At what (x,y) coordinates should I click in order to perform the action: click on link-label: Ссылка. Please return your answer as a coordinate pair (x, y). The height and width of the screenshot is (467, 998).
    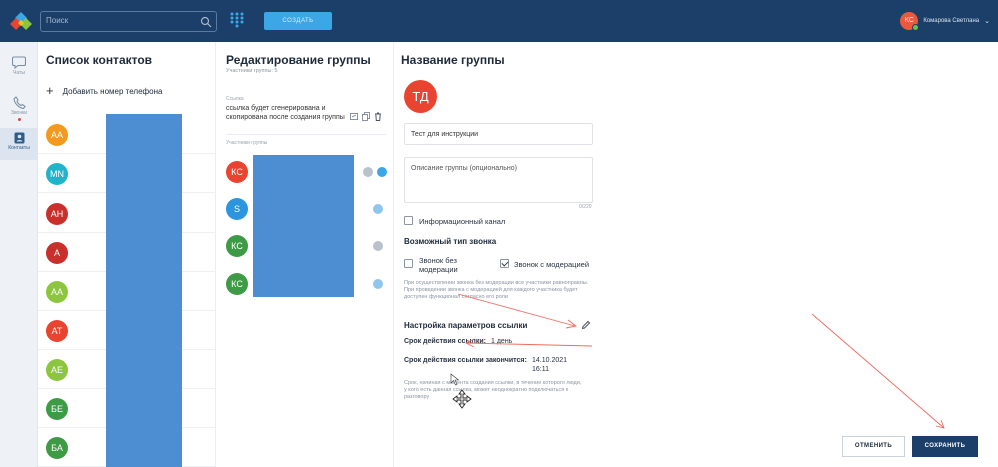
    Looking at the image, I should click on (235, 99).